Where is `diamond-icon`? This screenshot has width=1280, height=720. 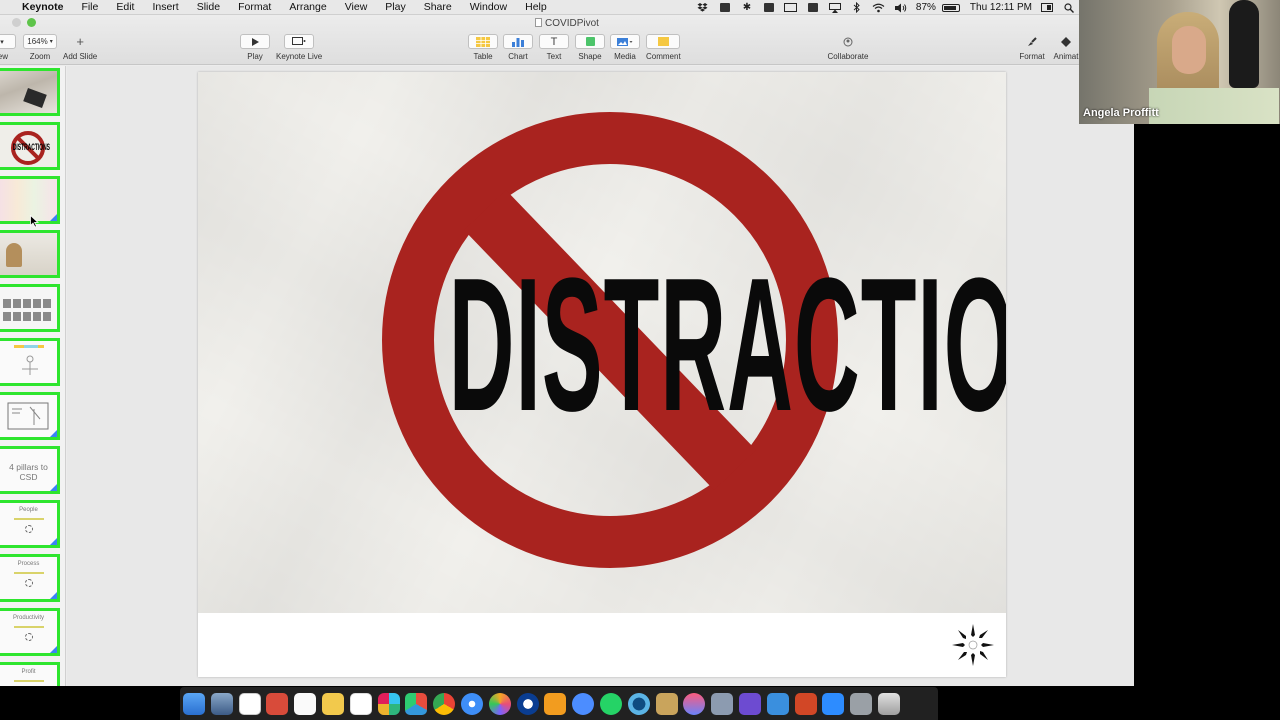
diamond-icon is located at coordinates (1066, 41).